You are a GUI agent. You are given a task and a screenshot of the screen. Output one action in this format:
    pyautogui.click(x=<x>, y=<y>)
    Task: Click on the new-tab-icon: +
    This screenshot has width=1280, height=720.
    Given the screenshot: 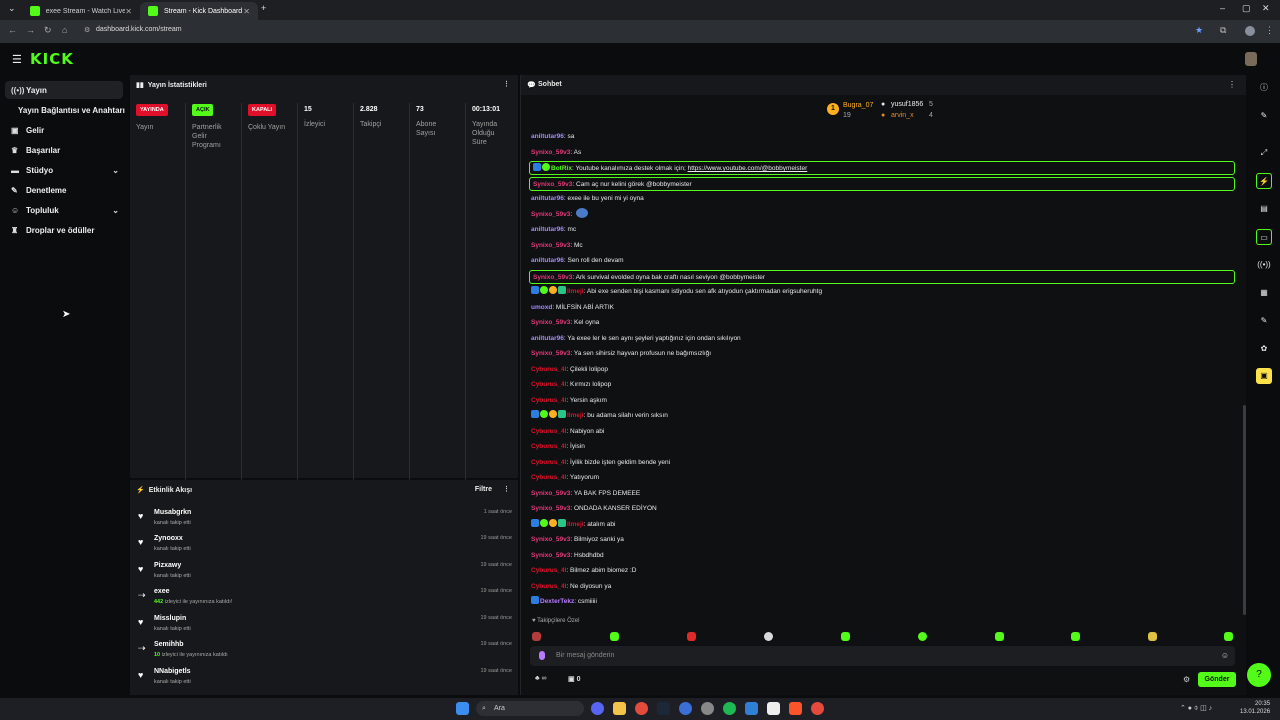 What is the action you would take?
    pyautogui.click(x=263, y=8)
    